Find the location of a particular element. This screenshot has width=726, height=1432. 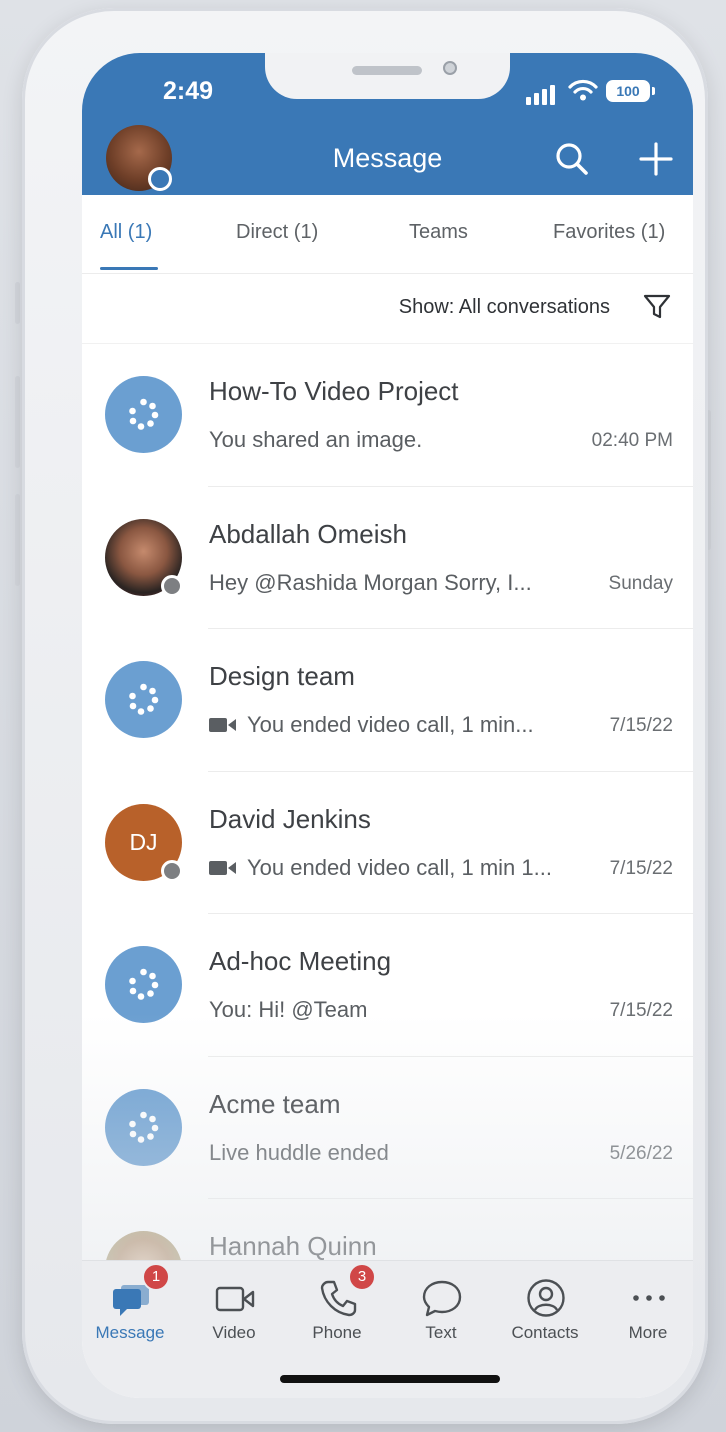

conversation-preview: You: Hi! @Team is located at coordinates (288, 1009).